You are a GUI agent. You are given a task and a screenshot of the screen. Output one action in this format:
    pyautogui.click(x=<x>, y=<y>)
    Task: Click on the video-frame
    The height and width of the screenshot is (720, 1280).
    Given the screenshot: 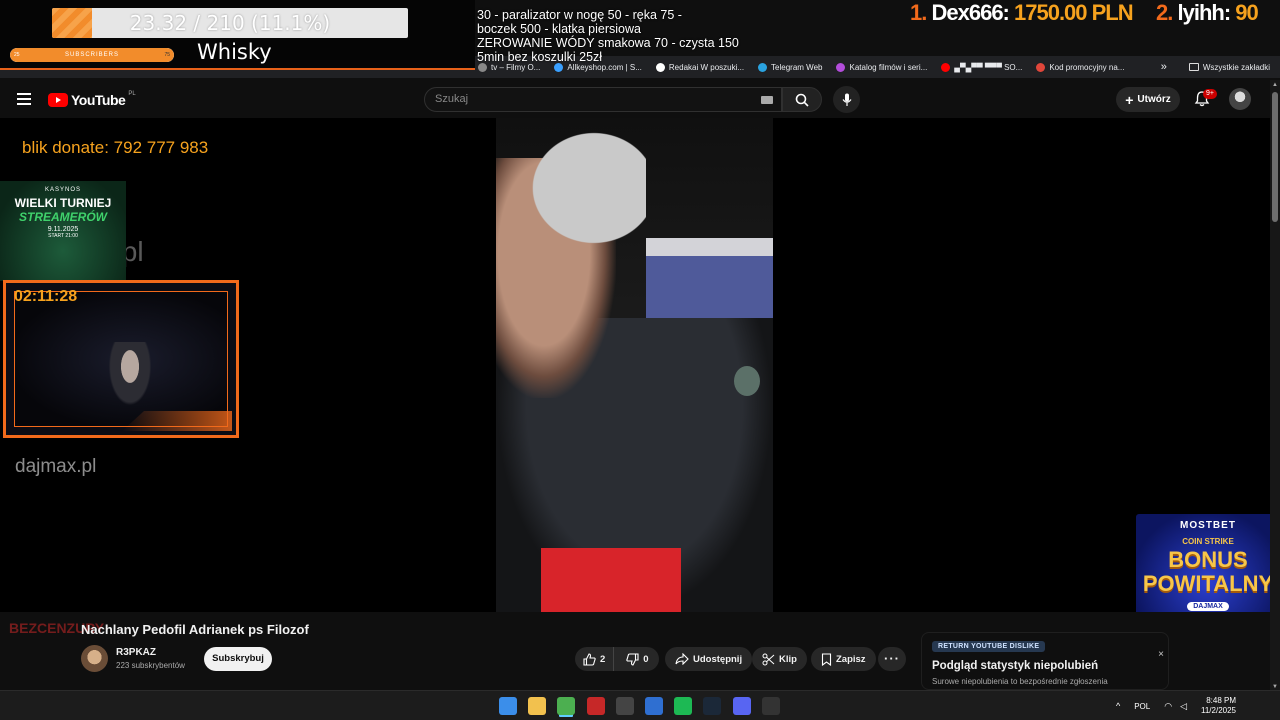 What is the action you would take?
    pyautogui.click(x=634, y=365)
    